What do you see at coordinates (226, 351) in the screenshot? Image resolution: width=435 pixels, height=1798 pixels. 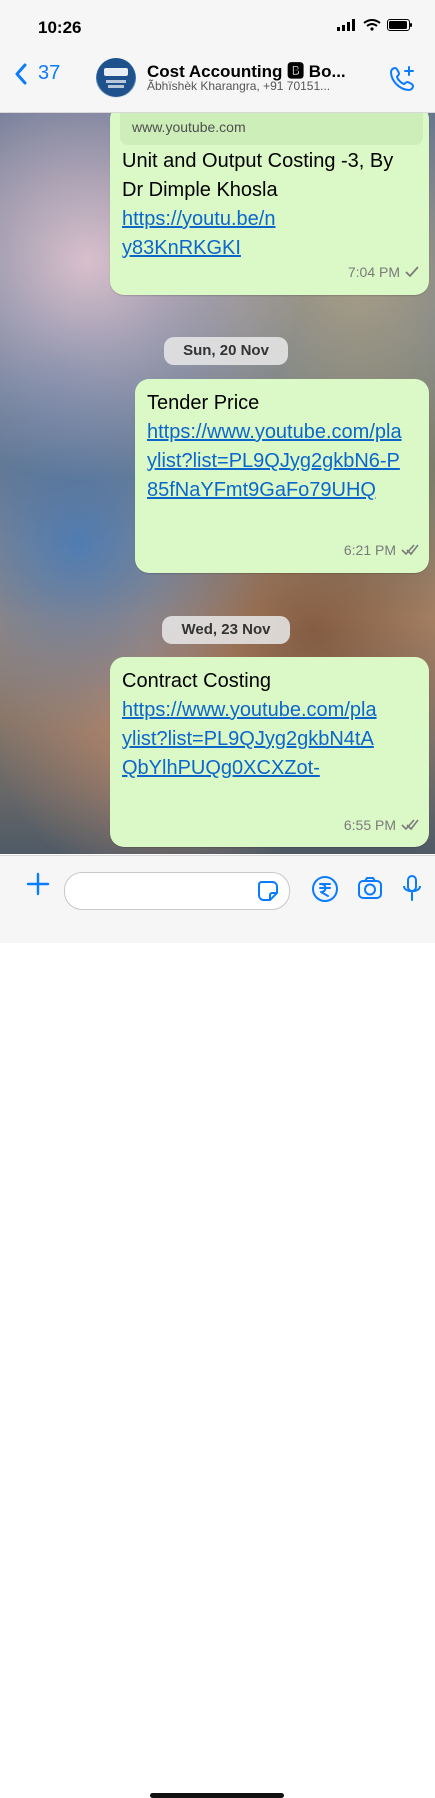 I see `date-divider: Sun, 20 Nov` at bounding box center [226, 351].